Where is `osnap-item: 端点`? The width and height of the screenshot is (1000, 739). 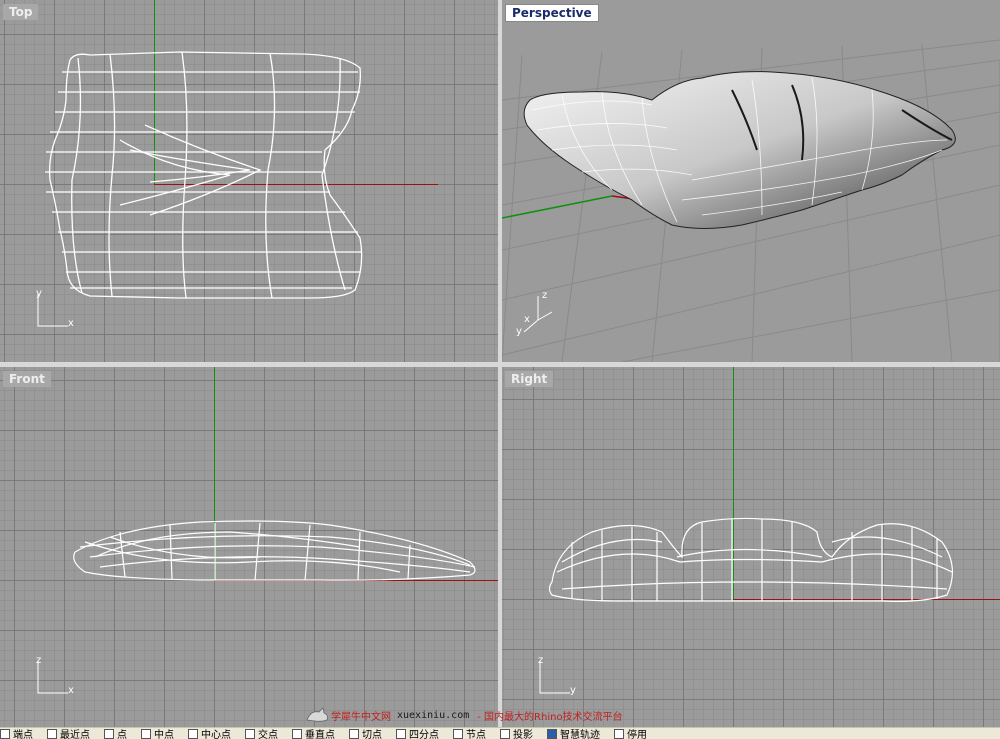
osnap-item: 端点 is located at coordinates (16, 733).